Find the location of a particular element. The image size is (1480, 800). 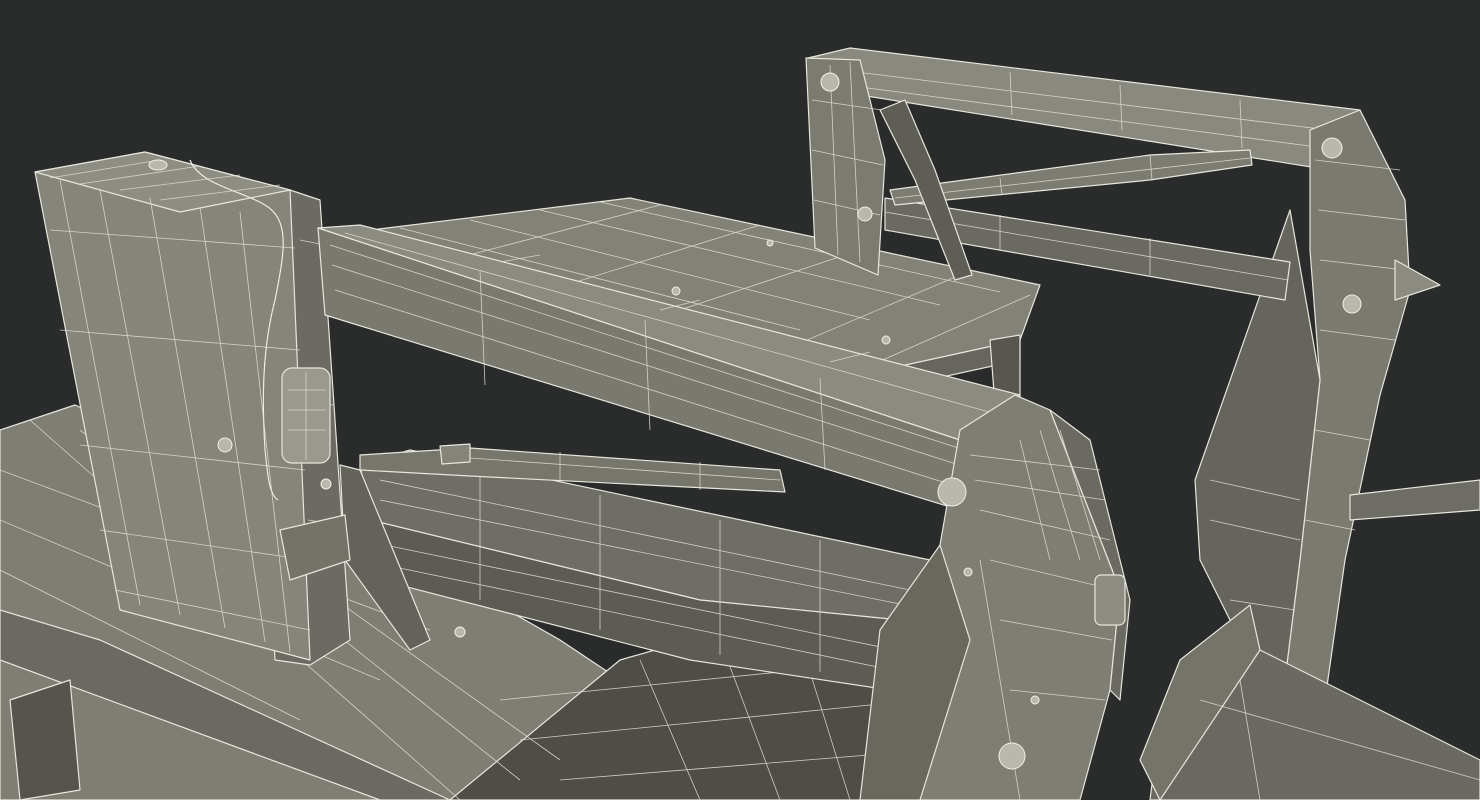

lock-icon is located at coordinates (225, 445).